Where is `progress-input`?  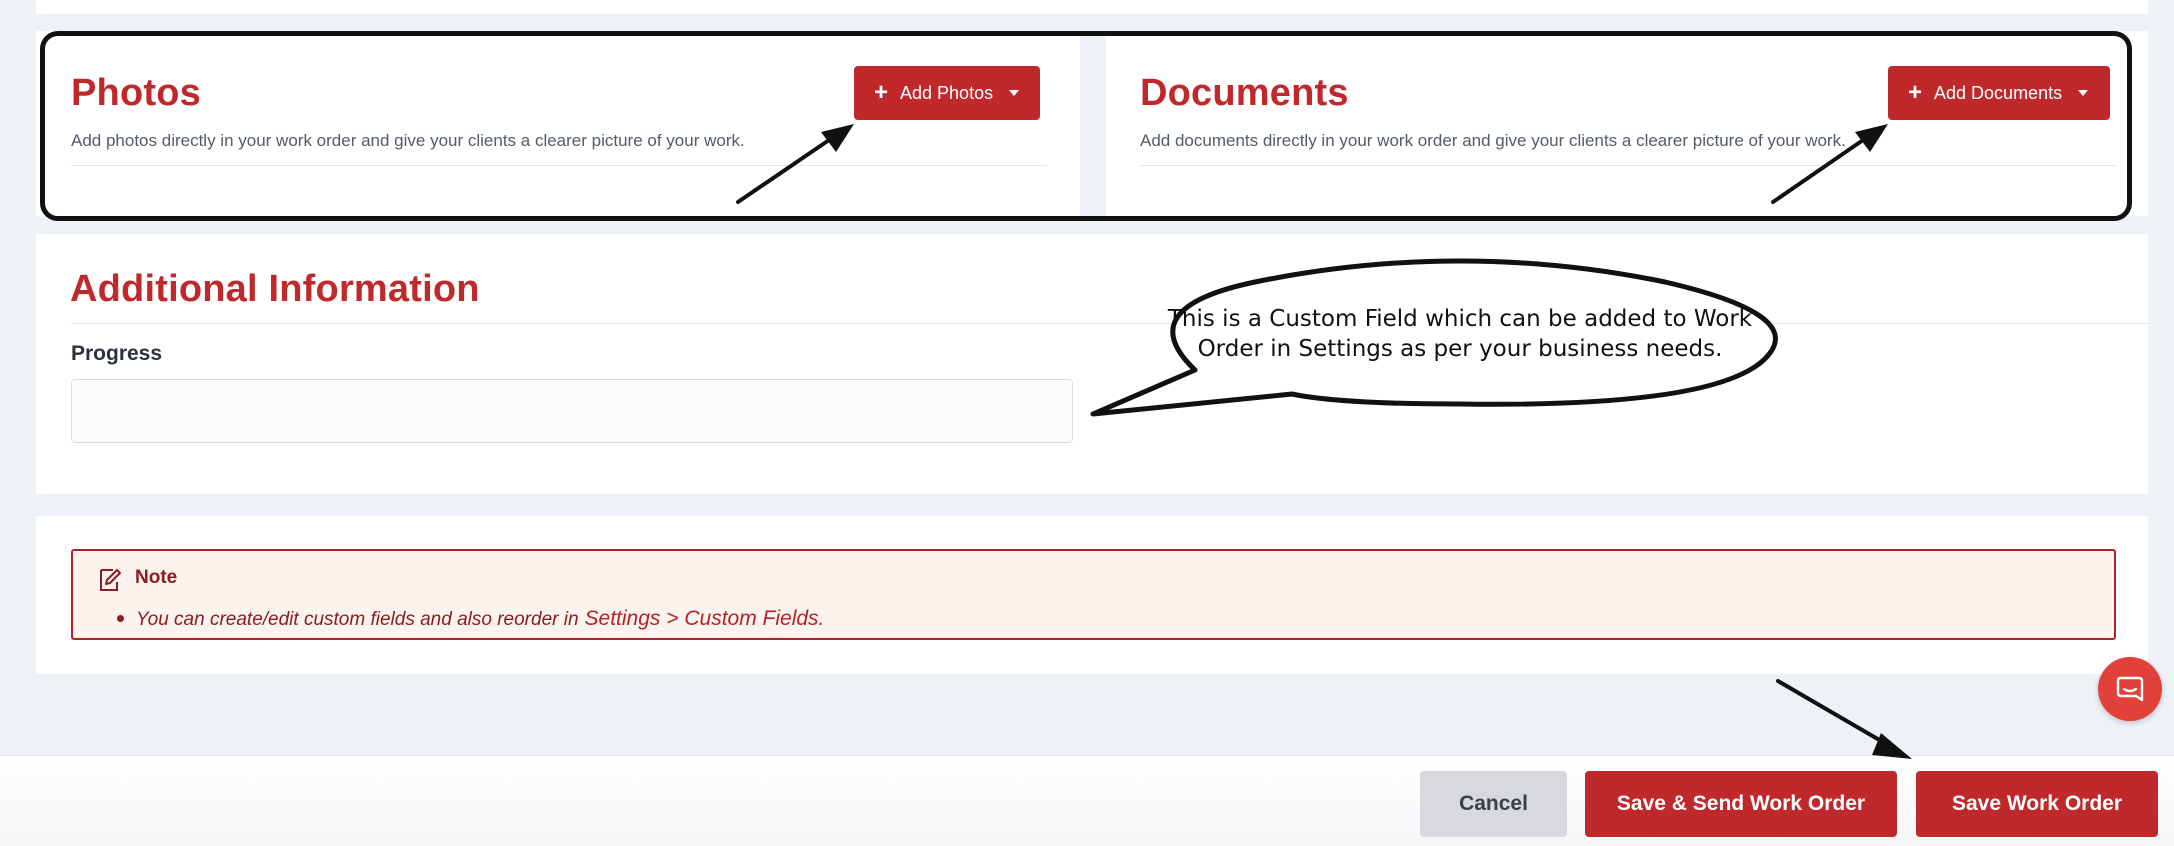 progress-input is located at coordinates (572, 411).